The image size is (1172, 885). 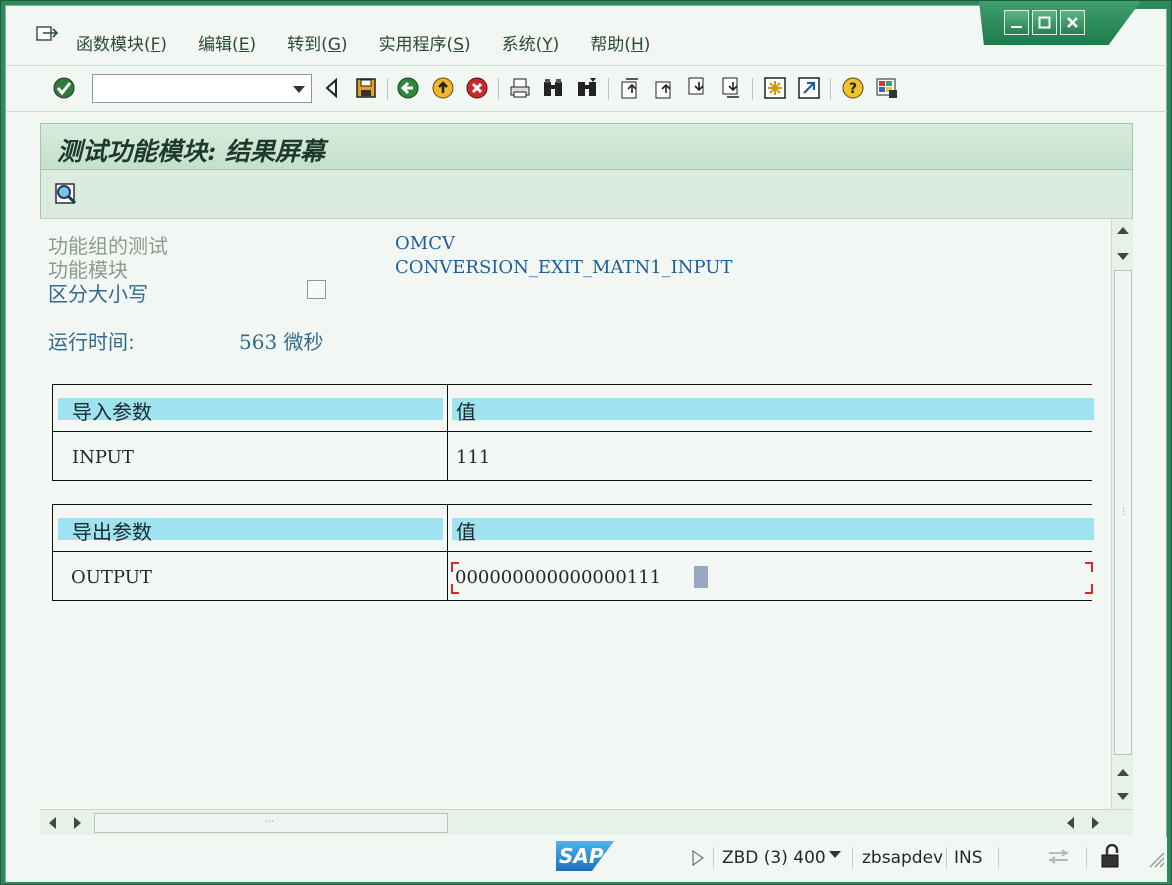 I want to click on collapse-left-icon, so click(x=332, y=88).